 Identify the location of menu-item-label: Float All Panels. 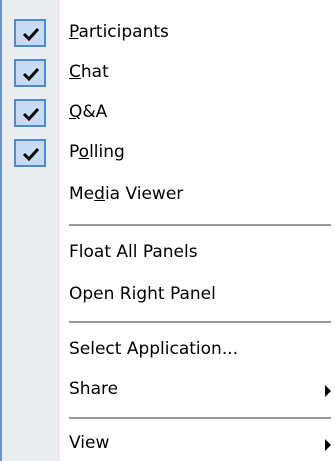
(133, 252).